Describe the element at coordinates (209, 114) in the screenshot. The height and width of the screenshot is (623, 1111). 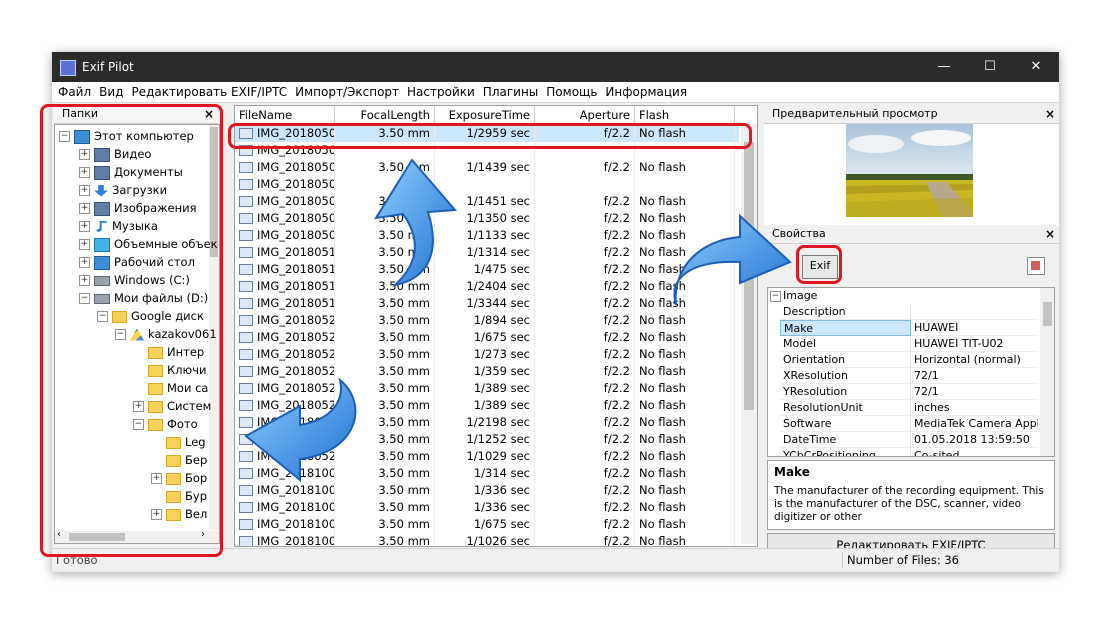
I see `folders-panel-close-icon: ×` at that location.